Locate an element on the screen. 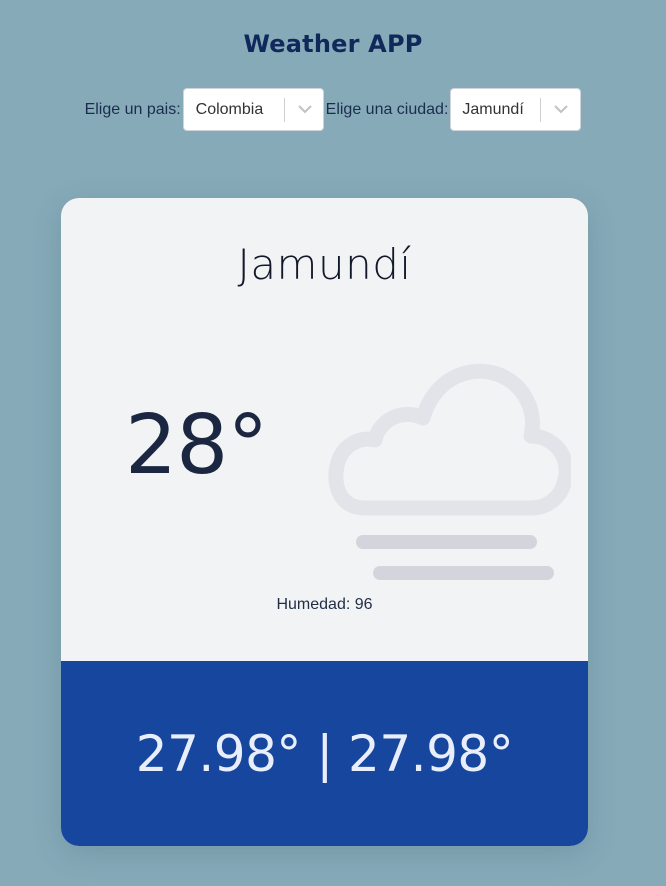 The height and width of the screenshot is (886, 666). humidity-text: Humedad: 96 is located at coordinates (324, 604).